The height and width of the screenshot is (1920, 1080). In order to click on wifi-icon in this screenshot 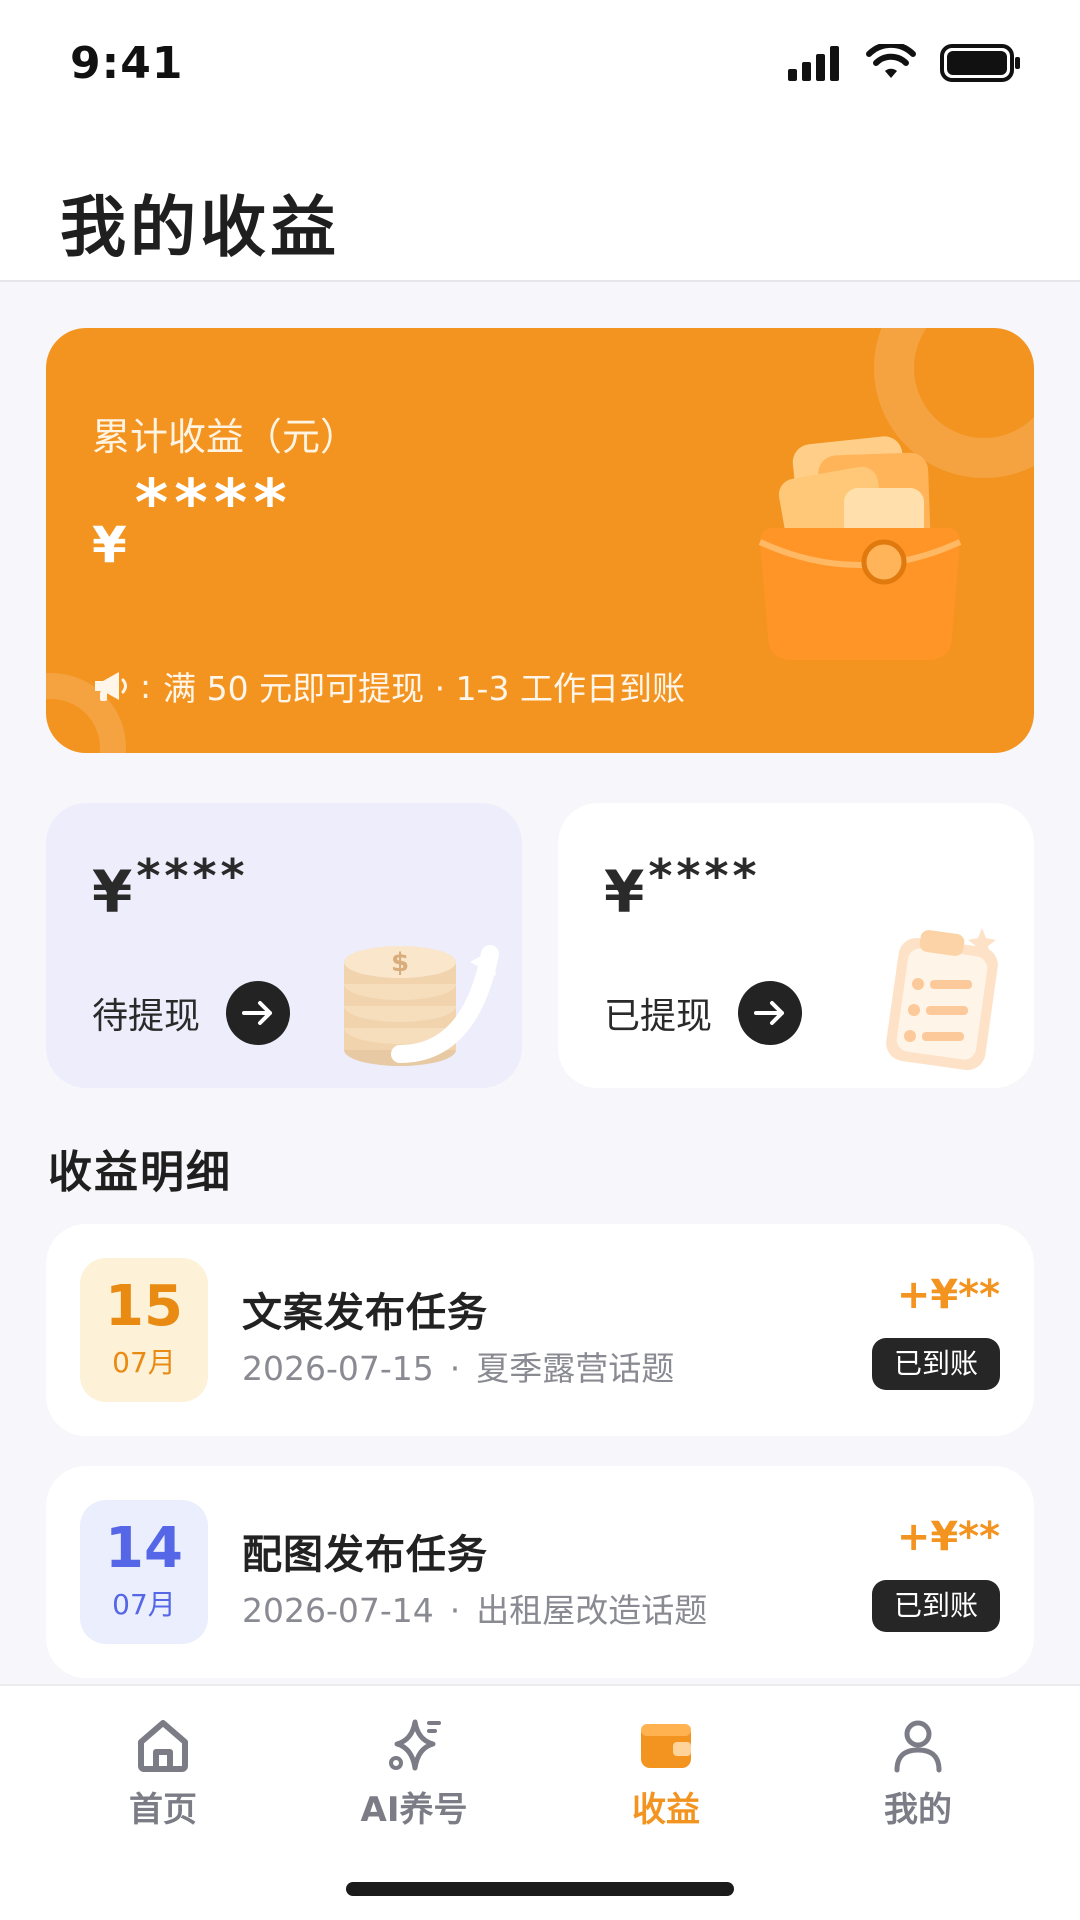, I will do `click(891, 61)`.